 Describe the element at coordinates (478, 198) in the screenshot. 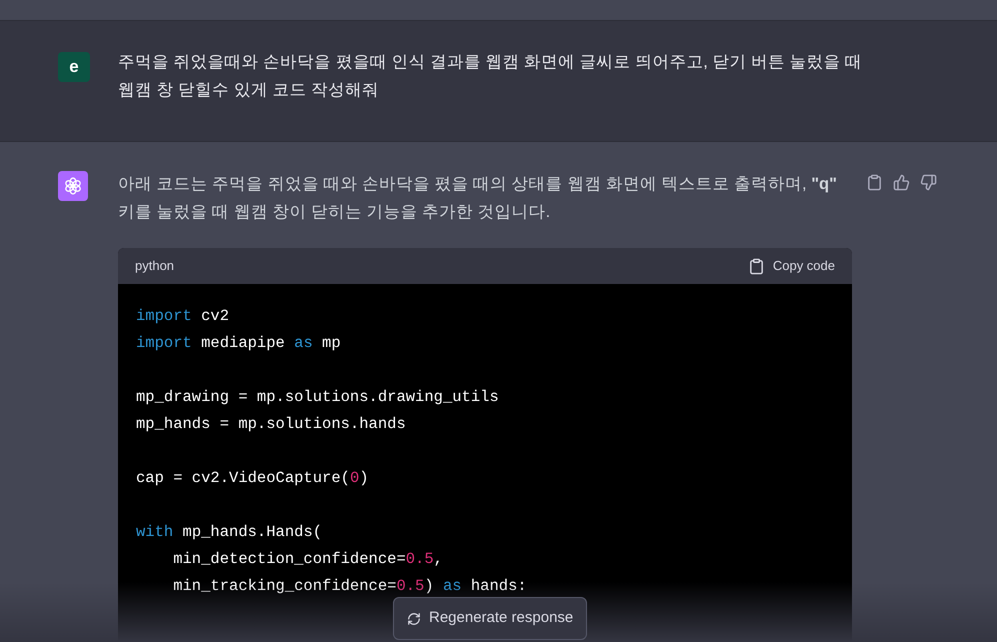

I see `assistant-message-text: 아래 코드는 주먹을 쥐었을 때와 손바닥을 폈을 때의 상태를 웹캠 화면에 텍스트로 출력하며, "q" 키를 눌렀을 때 웹캠 창이 닫히는 기능을 추가한 것입니다.` at that location.